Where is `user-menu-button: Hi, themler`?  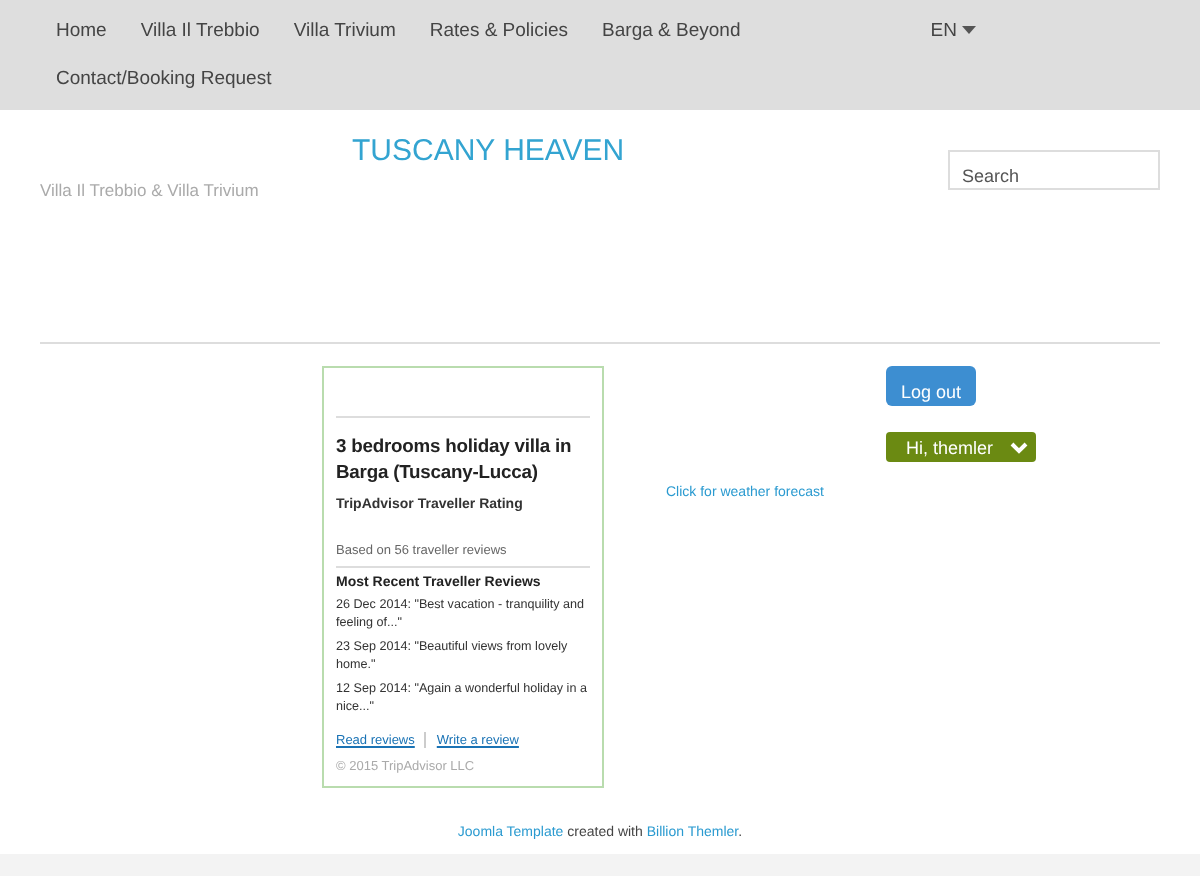 user-menu-button: Hi, themler is located at coordinates (960, 447).